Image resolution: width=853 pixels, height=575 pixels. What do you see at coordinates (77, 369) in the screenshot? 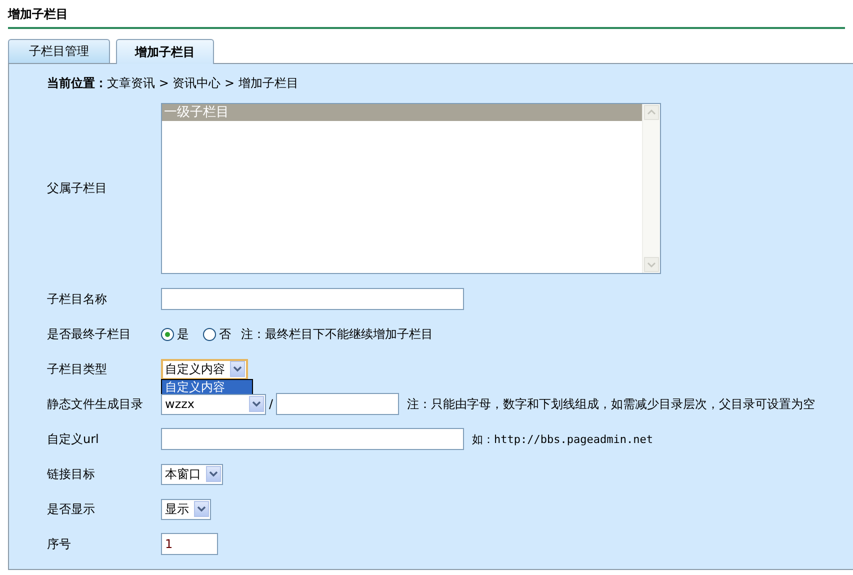
I see `field-label: 子栏目类型` at bounding box center [77, 369].